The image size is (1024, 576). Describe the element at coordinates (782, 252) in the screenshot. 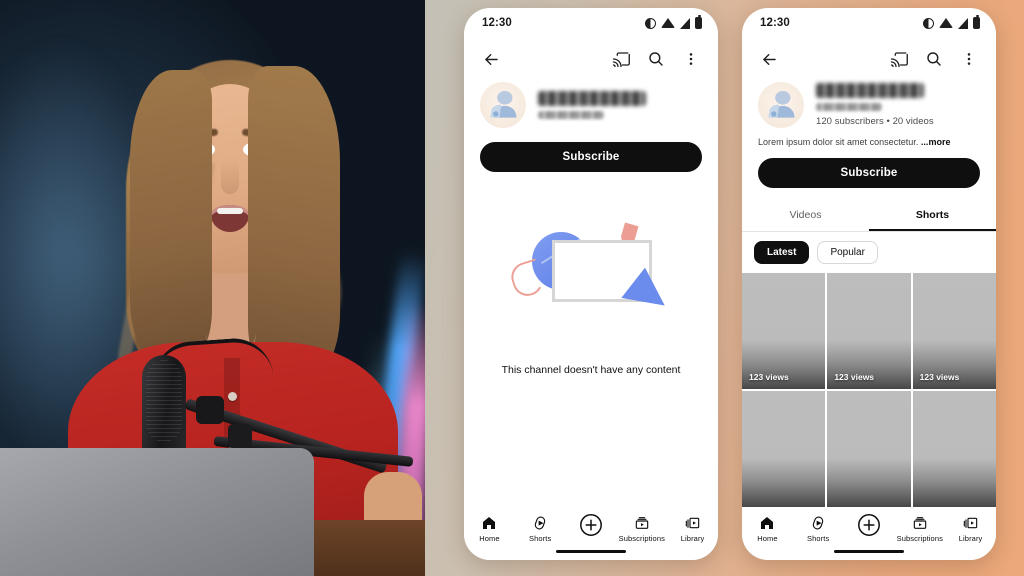

I see `chip-latest: Latest` at that location.